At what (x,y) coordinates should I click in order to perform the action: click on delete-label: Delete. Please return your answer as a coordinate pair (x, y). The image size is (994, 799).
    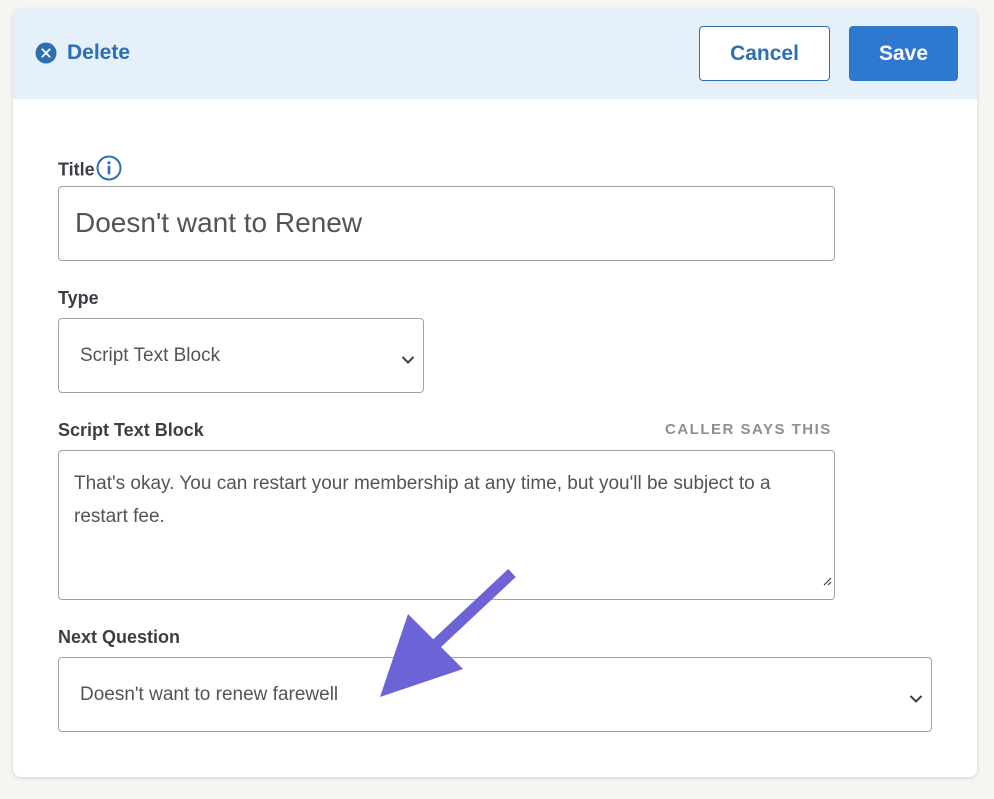
    Looking at the image, I should click on (99, 52).